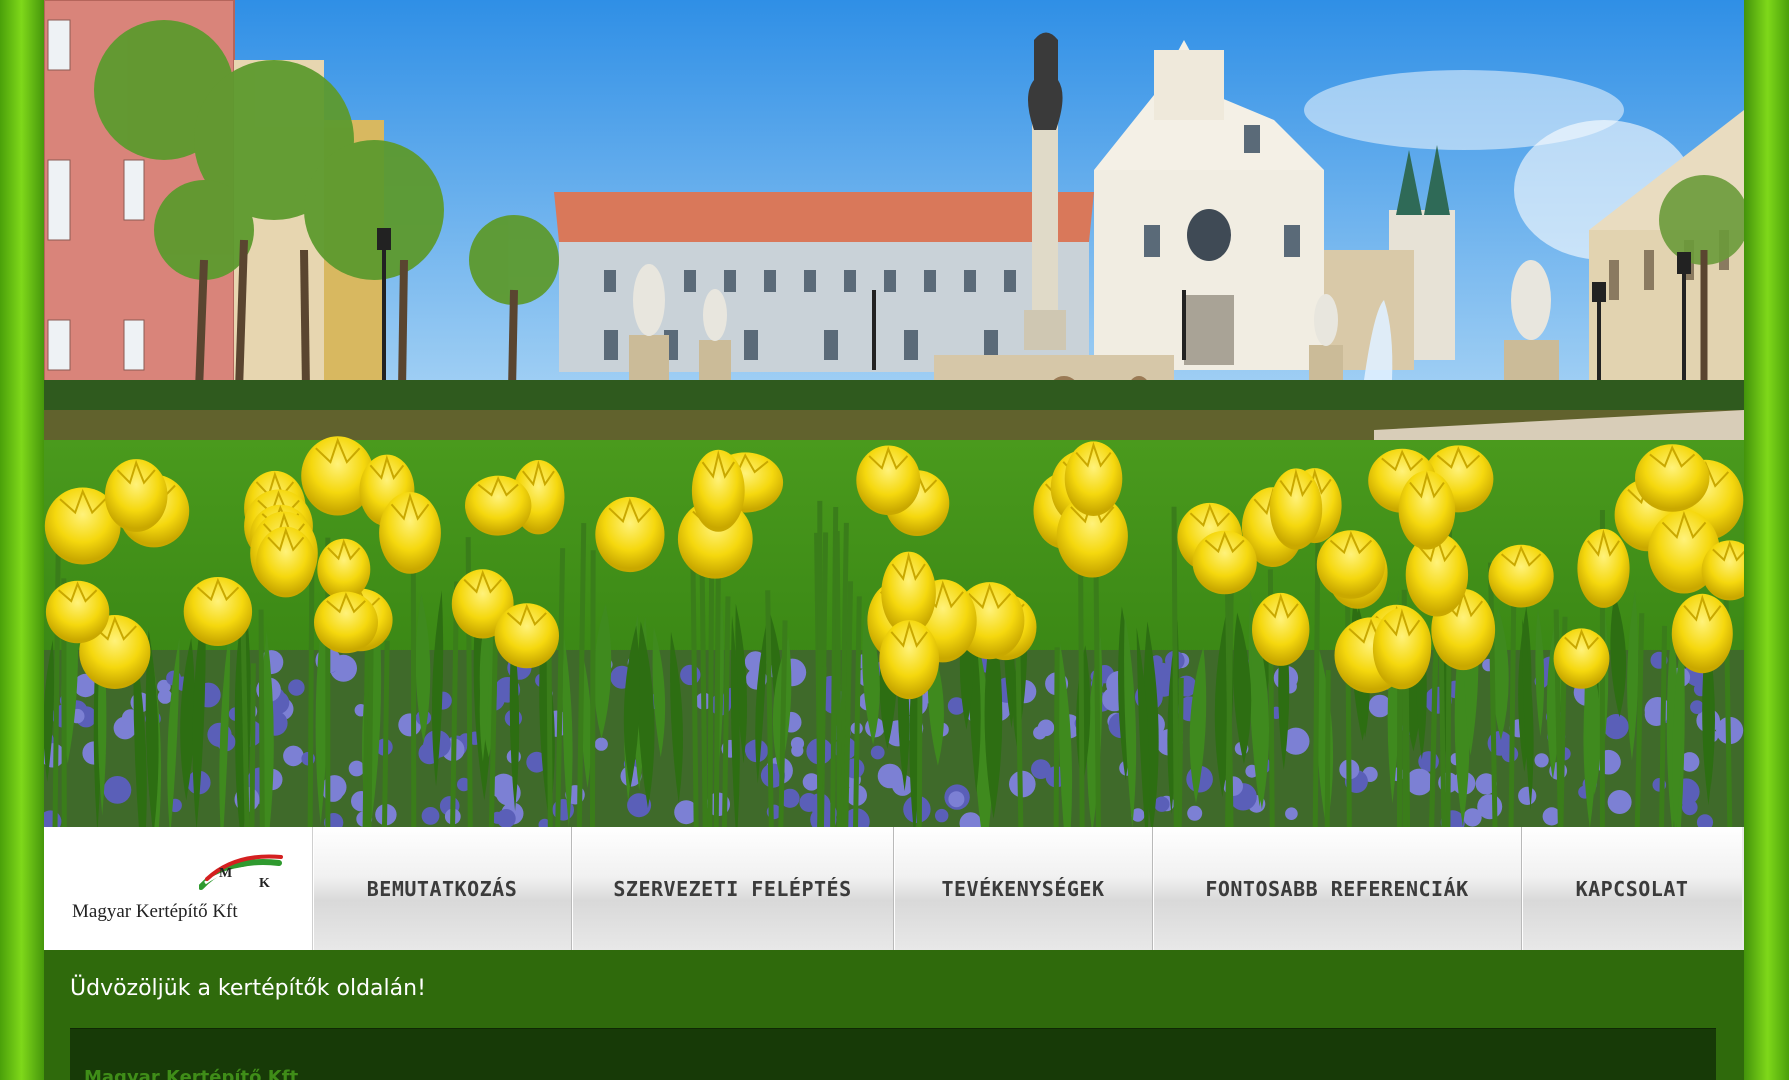 This screenshot has width=1789, height=1080. What do you see at coordinates (442, 888) in the screenshot?
I see `nav-item-bemutatkozas: BEMUTATKOZÁS` at bounding box center [442, 888].